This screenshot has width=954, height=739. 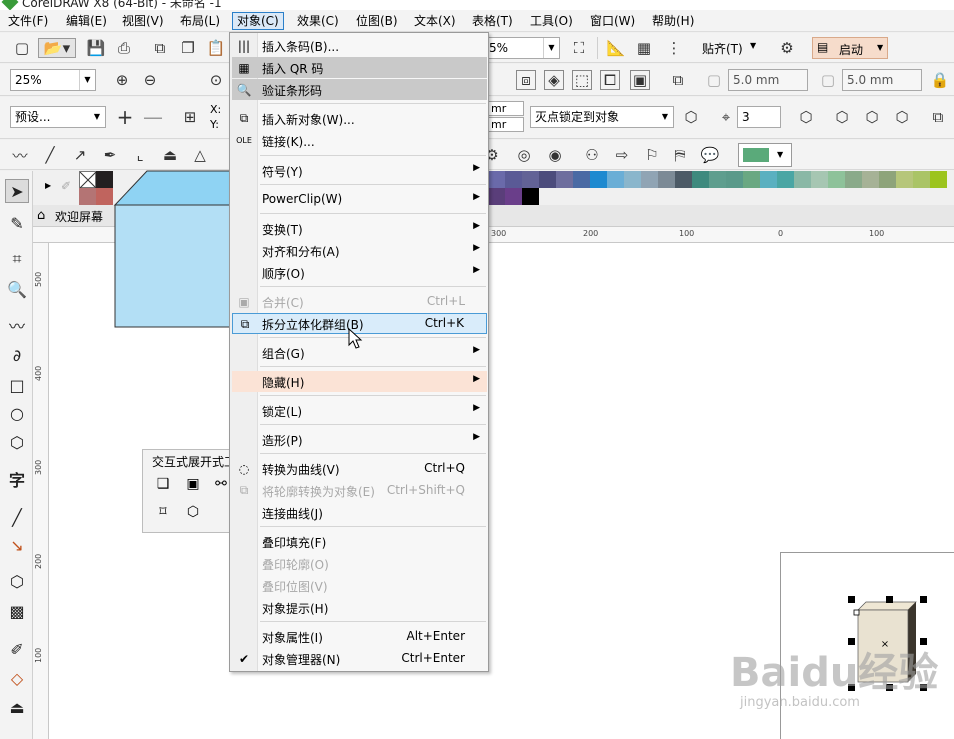 What do you see at coordinates (673, 21) in the screenshot?
I see `menu-help: 帮助(H)` at bounding box center [673, 21].